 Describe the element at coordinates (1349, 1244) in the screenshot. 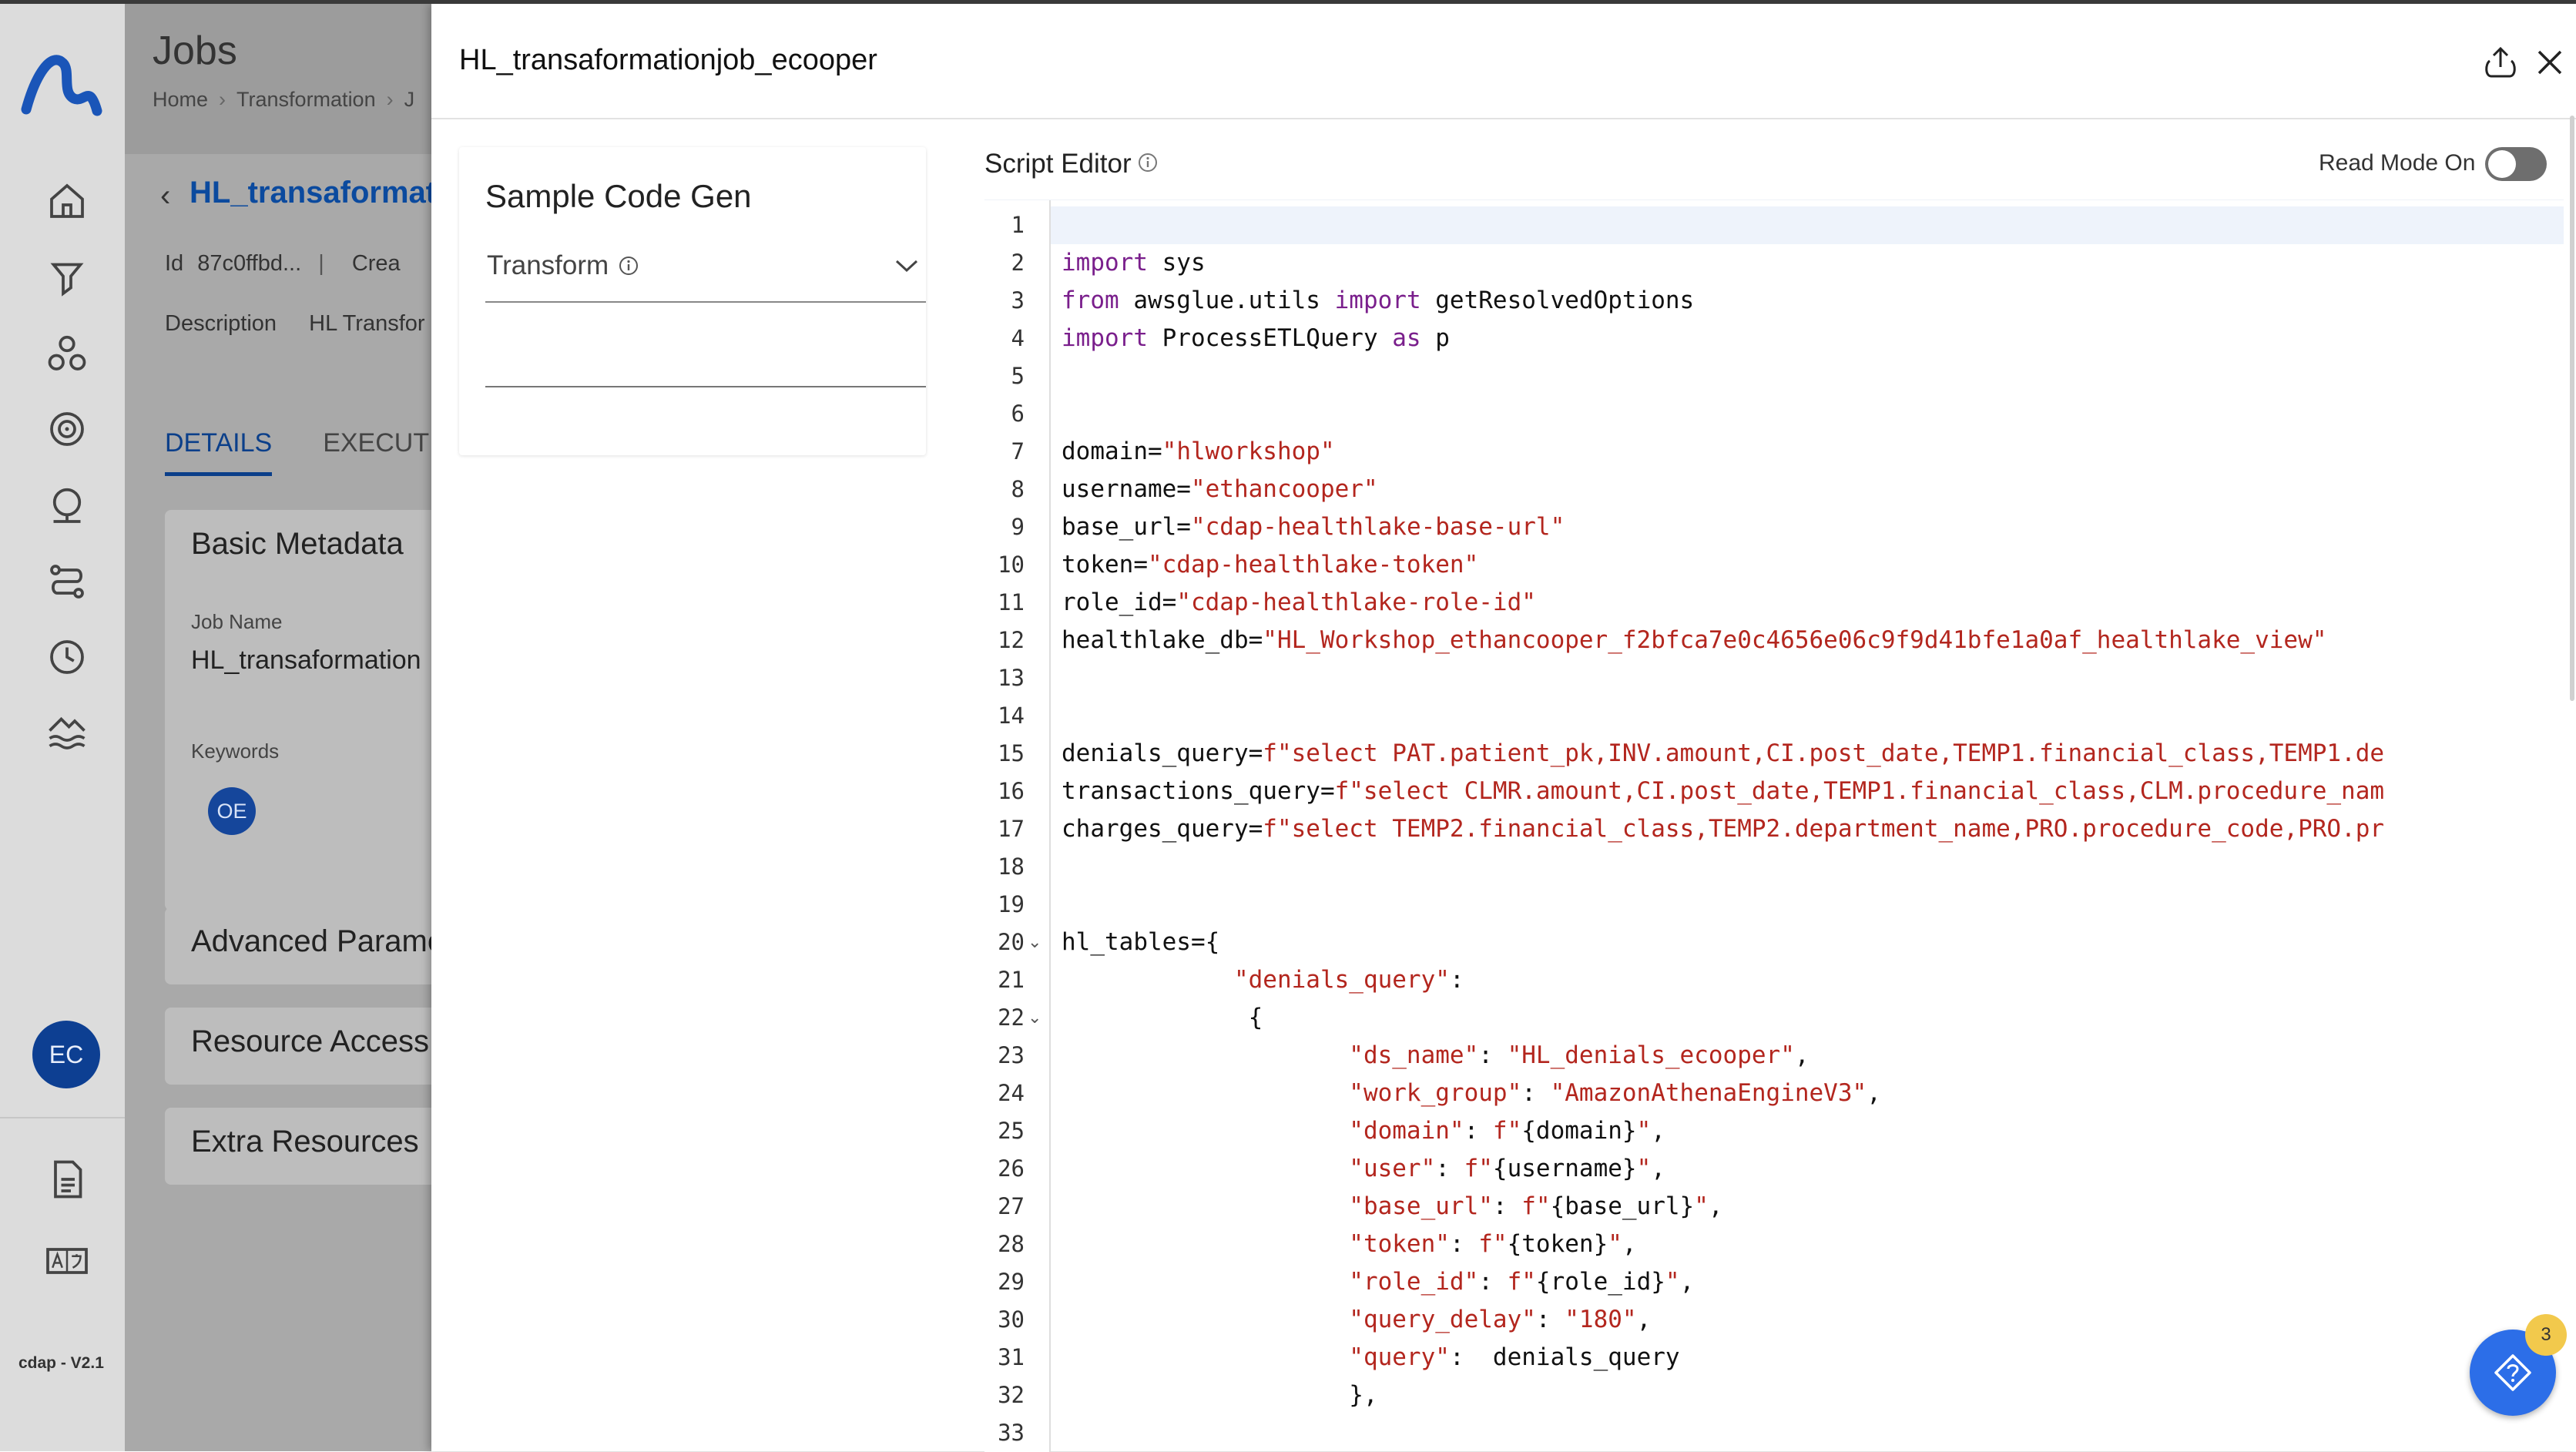

I see `code-line: "token": f"{token}",` at that location.